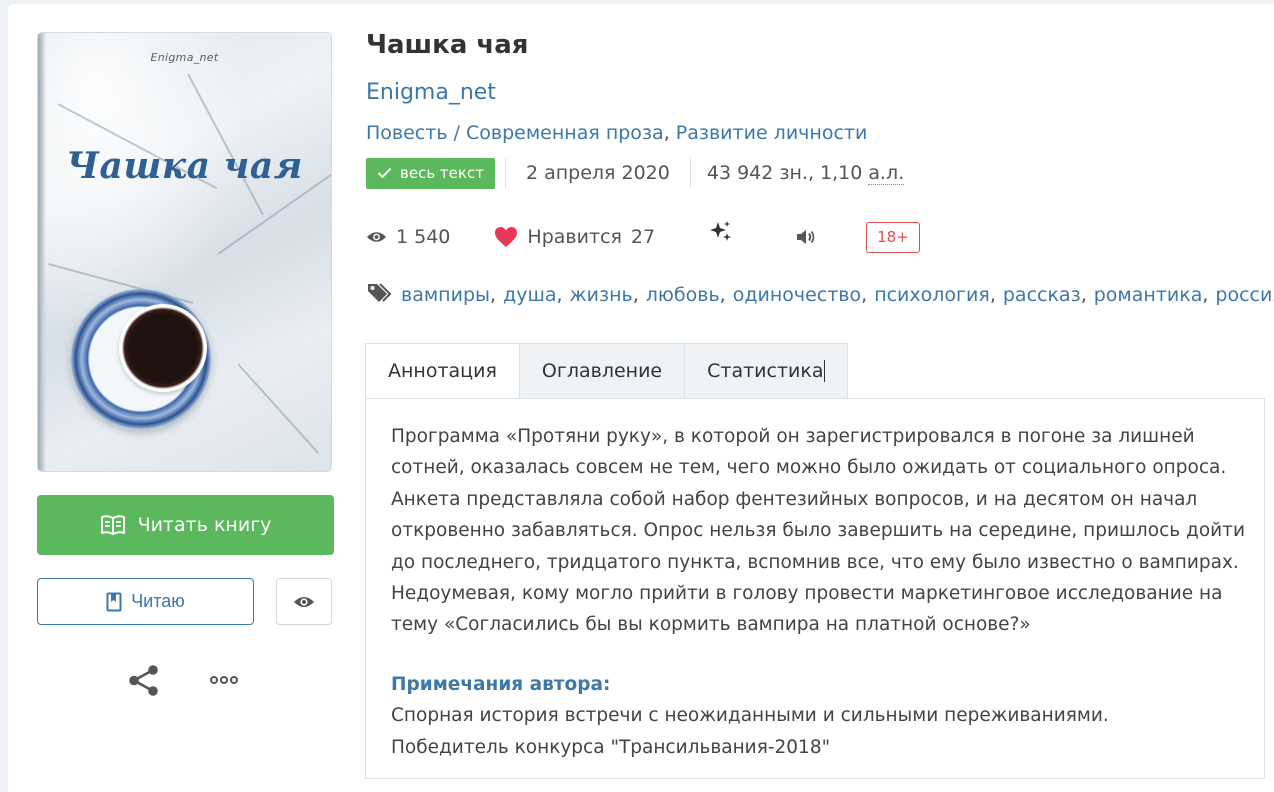 This screenshot has height=792, width=1274. Describe the element at coordinates (442, 371) in the screenshot. I see `tab-annotation: Аннотация` at that location.